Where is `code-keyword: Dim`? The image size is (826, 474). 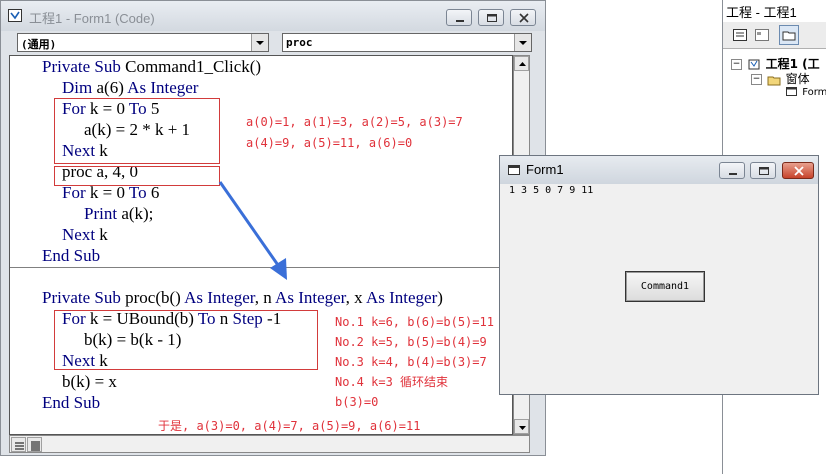
code-keyword: Dim is located at coordinates (79, 87).